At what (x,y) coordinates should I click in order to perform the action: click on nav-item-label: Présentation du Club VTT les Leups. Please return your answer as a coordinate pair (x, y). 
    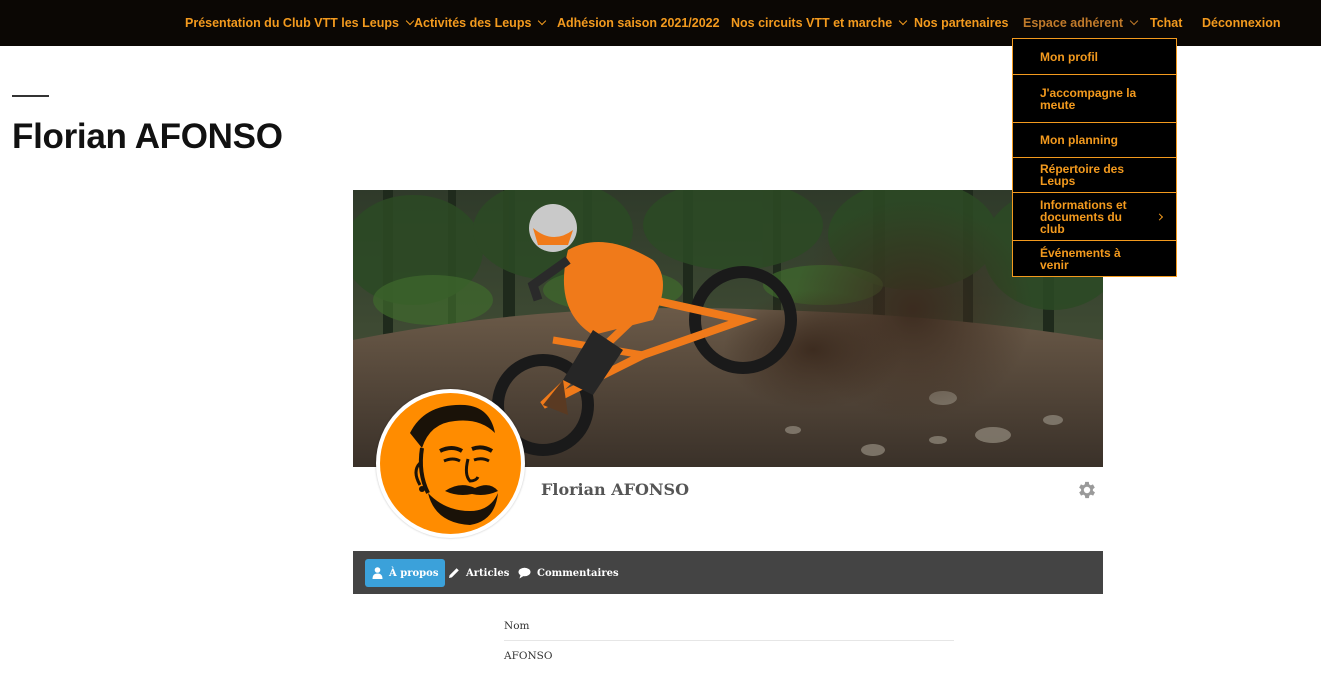
    Looking at the image, I should click on (292, 23).